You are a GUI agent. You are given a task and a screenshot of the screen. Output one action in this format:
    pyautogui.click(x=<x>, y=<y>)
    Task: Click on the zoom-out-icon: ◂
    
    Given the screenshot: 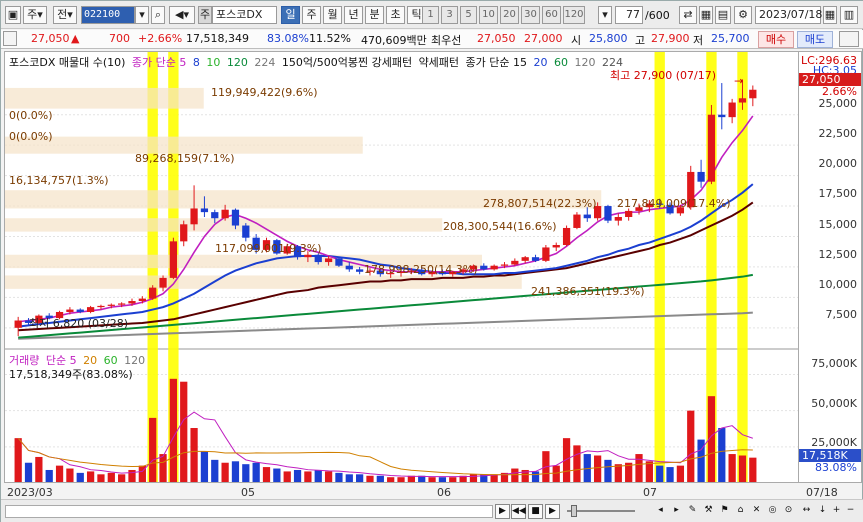 What is the action you would take?
    pyautogui.click(x=660, y=511)
    